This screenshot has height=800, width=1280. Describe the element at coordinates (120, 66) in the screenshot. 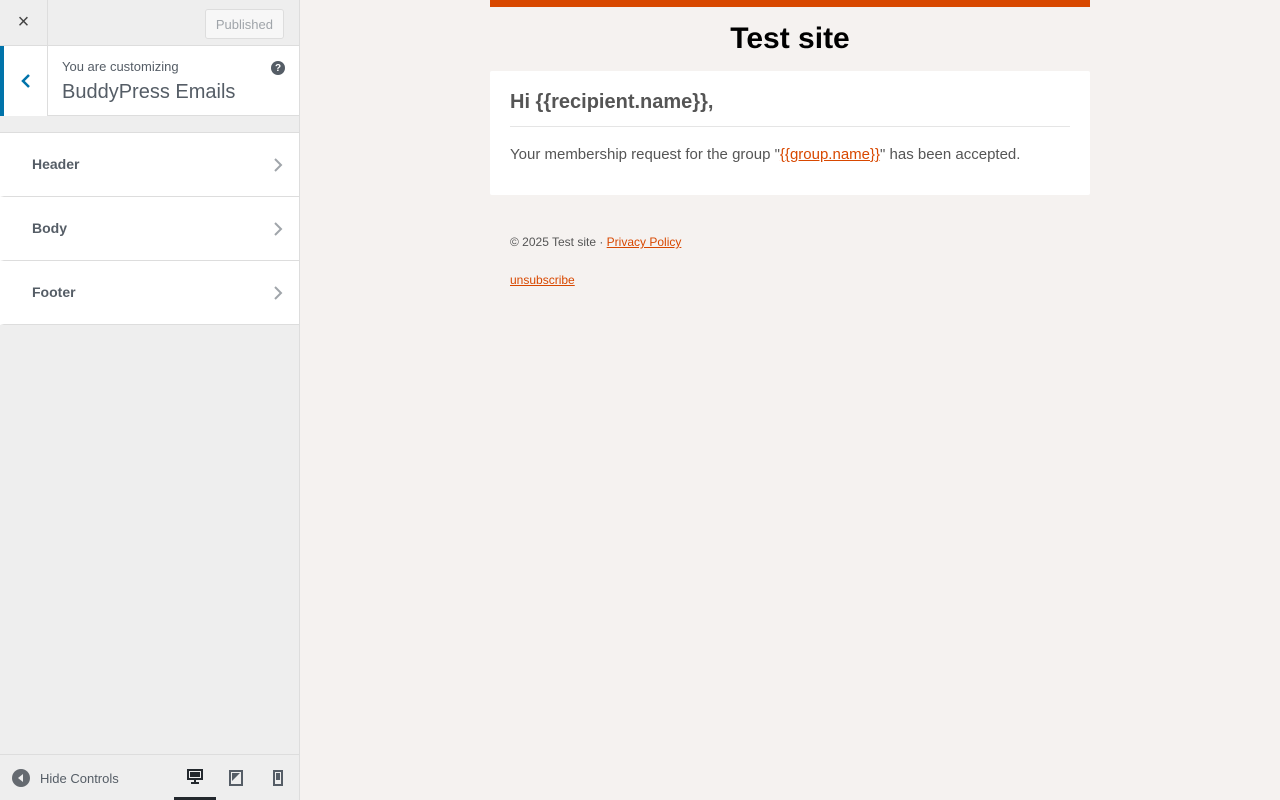

I see `customizing-label: You are customizing` at that location.